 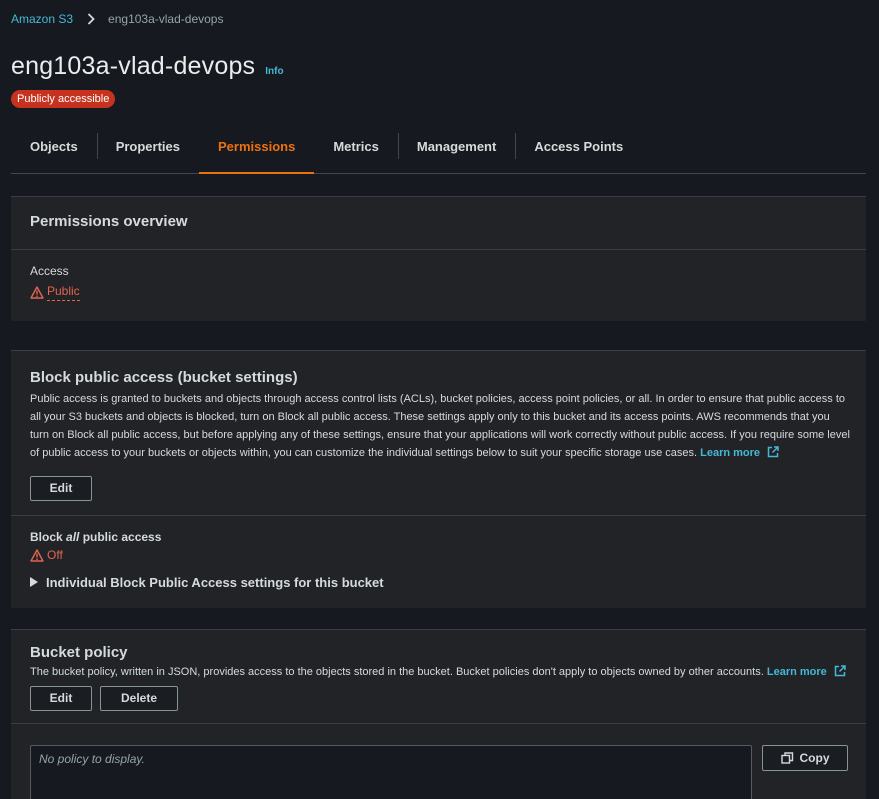 What do you see at coordinates (46, 555) in the screenshot?
I see `block-all-status: Off` at bounding box center [46, 555].